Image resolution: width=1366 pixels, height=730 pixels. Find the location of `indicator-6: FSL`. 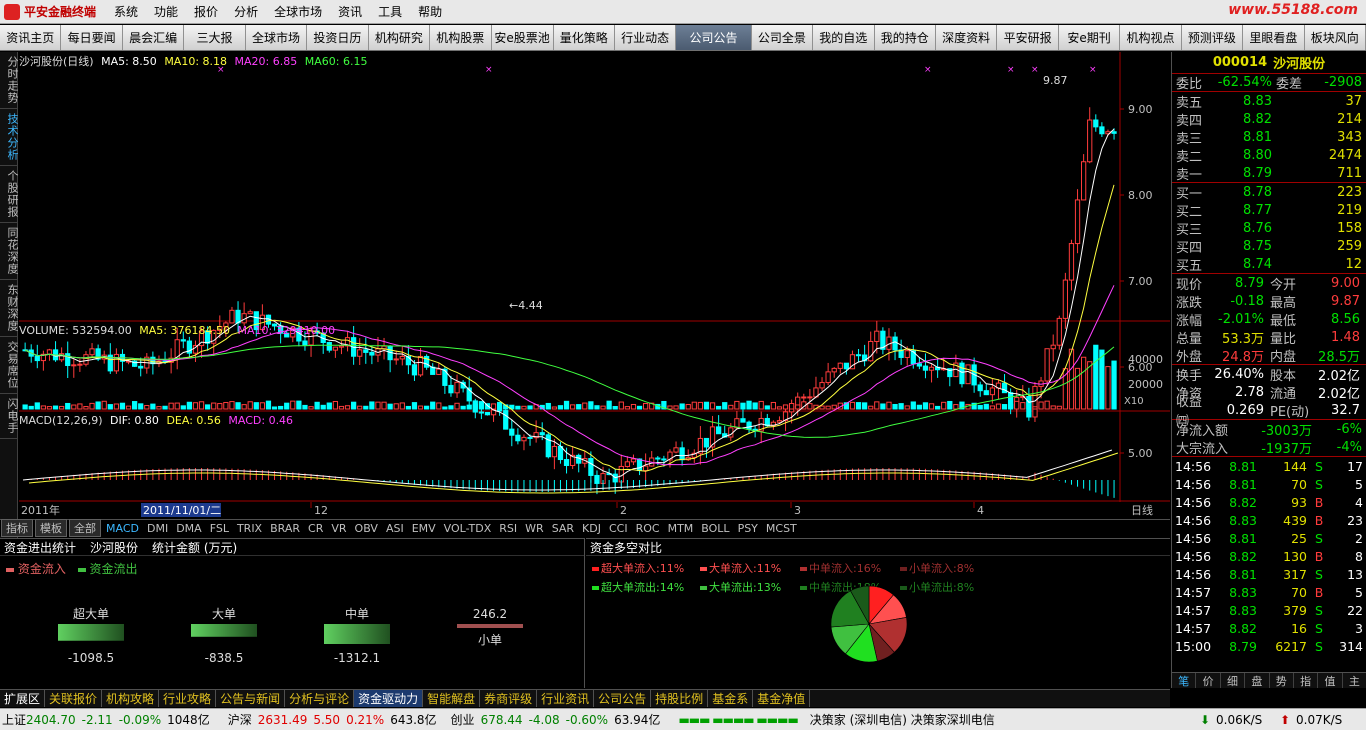

indicator-6: FSL is located at coordinates (219, 528).